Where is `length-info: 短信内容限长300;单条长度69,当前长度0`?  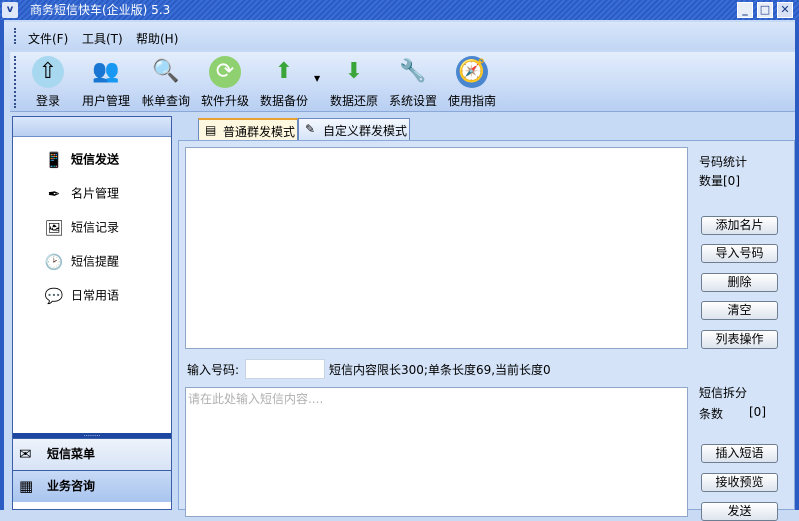 length-info: 短信内容限长300;单条长度69,当前长度0 is located at coordinates (440, 370).